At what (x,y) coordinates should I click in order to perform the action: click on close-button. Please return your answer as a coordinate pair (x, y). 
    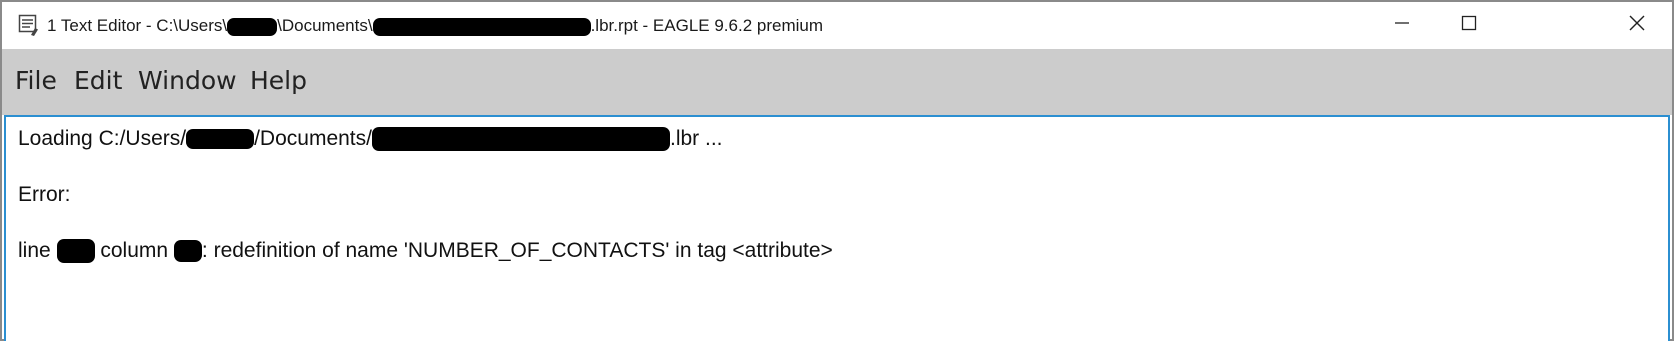
    Looking at the image, I should click on (1637, 25).